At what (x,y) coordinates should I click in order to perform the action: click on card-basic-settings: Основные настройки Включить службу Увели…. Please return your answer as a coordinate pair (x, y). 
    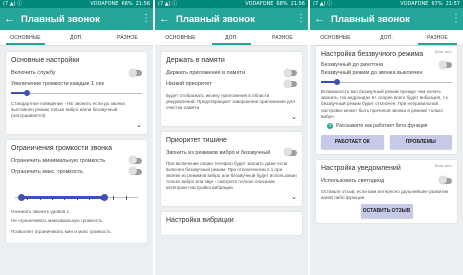
    Looking at the image, I should click on (76, 93).